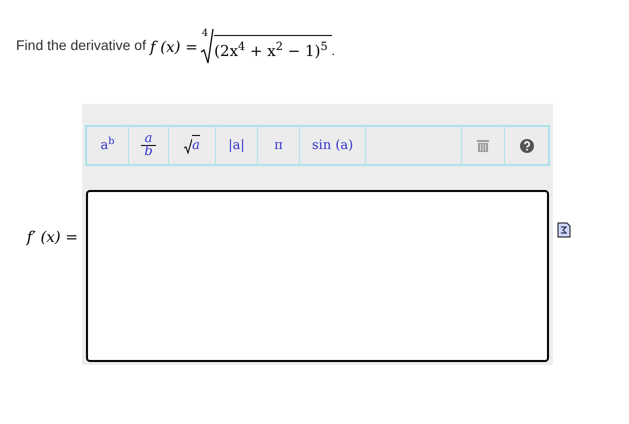 The height and width of the screenshot is (424, 629). Describe the element at coordinates (564, 230) in the screenshot. I see `document-icon` at that location.